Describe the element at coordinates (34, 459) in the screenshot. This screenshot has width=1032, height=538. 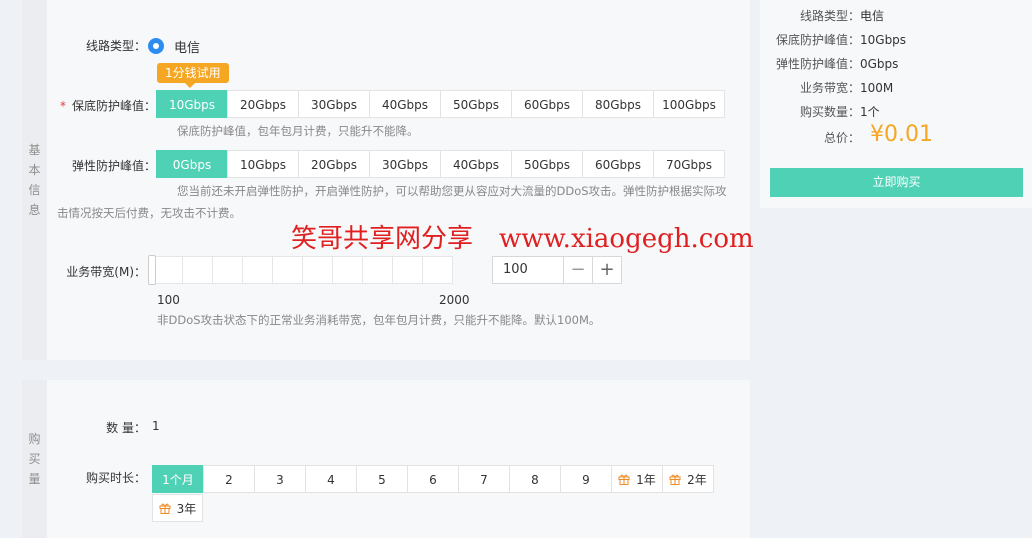
I see `purchase-side-label: 购 买 量` at that location.